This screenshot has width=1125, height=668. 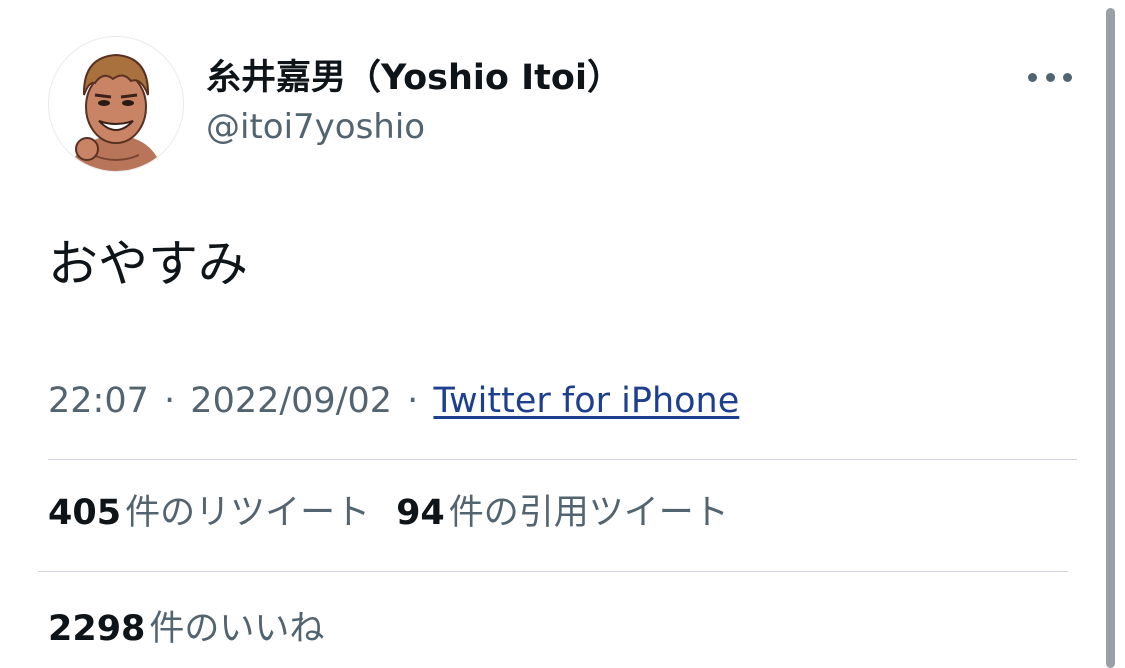 What do you see at coordinates (98, 401) in the screenshot?
I see `tweet-time: 22:07` at bounding box center [98, 401].